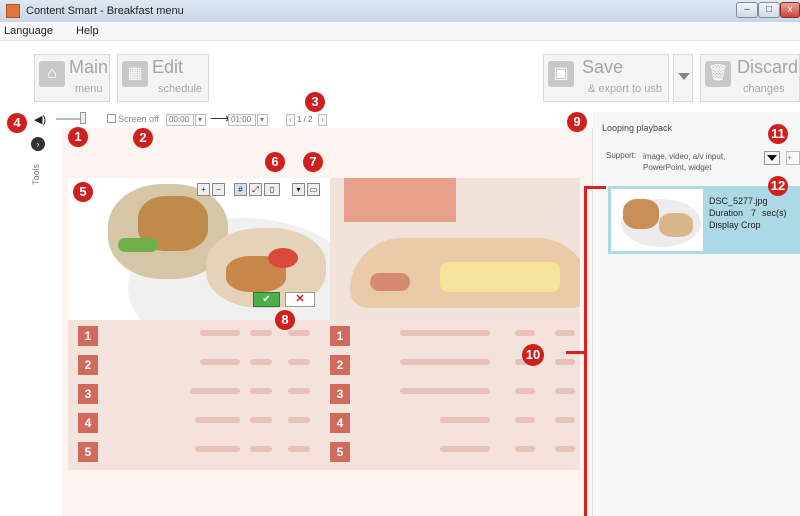 The image size is (800, 516). I want to click on triangle-down-icon, so click(772, 158).